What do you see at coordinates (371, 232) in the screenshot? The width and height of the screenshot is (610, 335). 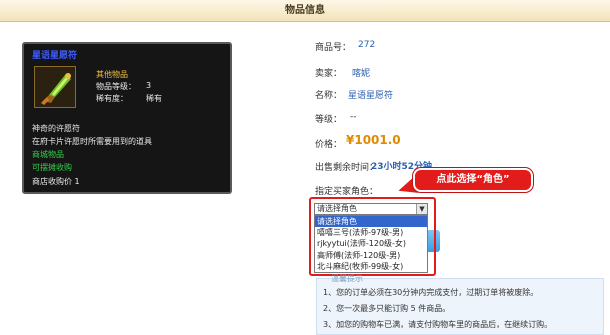 I see `role-option: 嘻嘻三号(法师-97级-男)` at bounding box center [371, 232].